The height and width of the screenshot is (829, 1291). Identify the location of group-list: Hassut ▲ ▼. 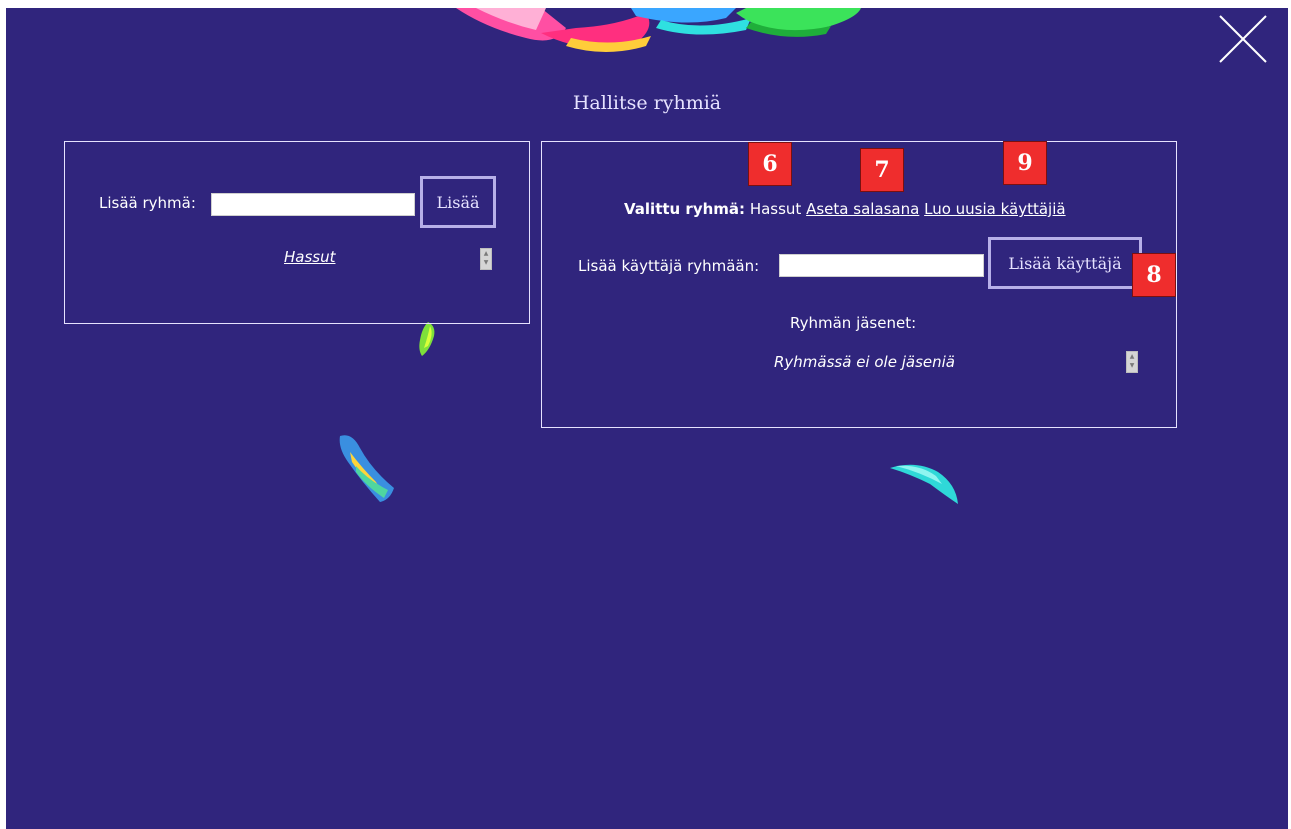
(285, 257).